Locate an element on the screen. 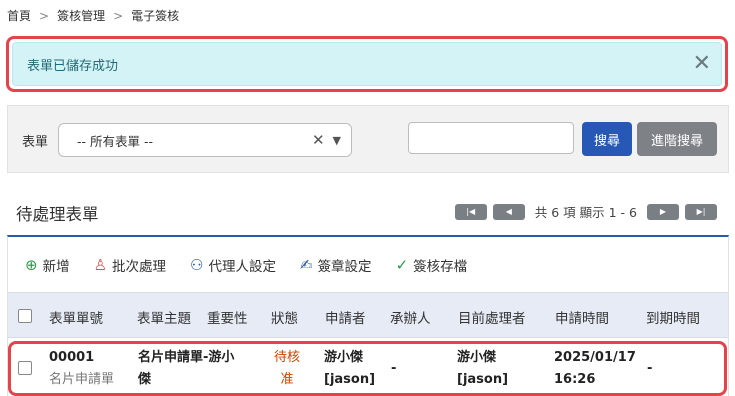 The height and width of the screenshot is (396, 735). apply-time: 16:26 is located at coordinates (575, 379).